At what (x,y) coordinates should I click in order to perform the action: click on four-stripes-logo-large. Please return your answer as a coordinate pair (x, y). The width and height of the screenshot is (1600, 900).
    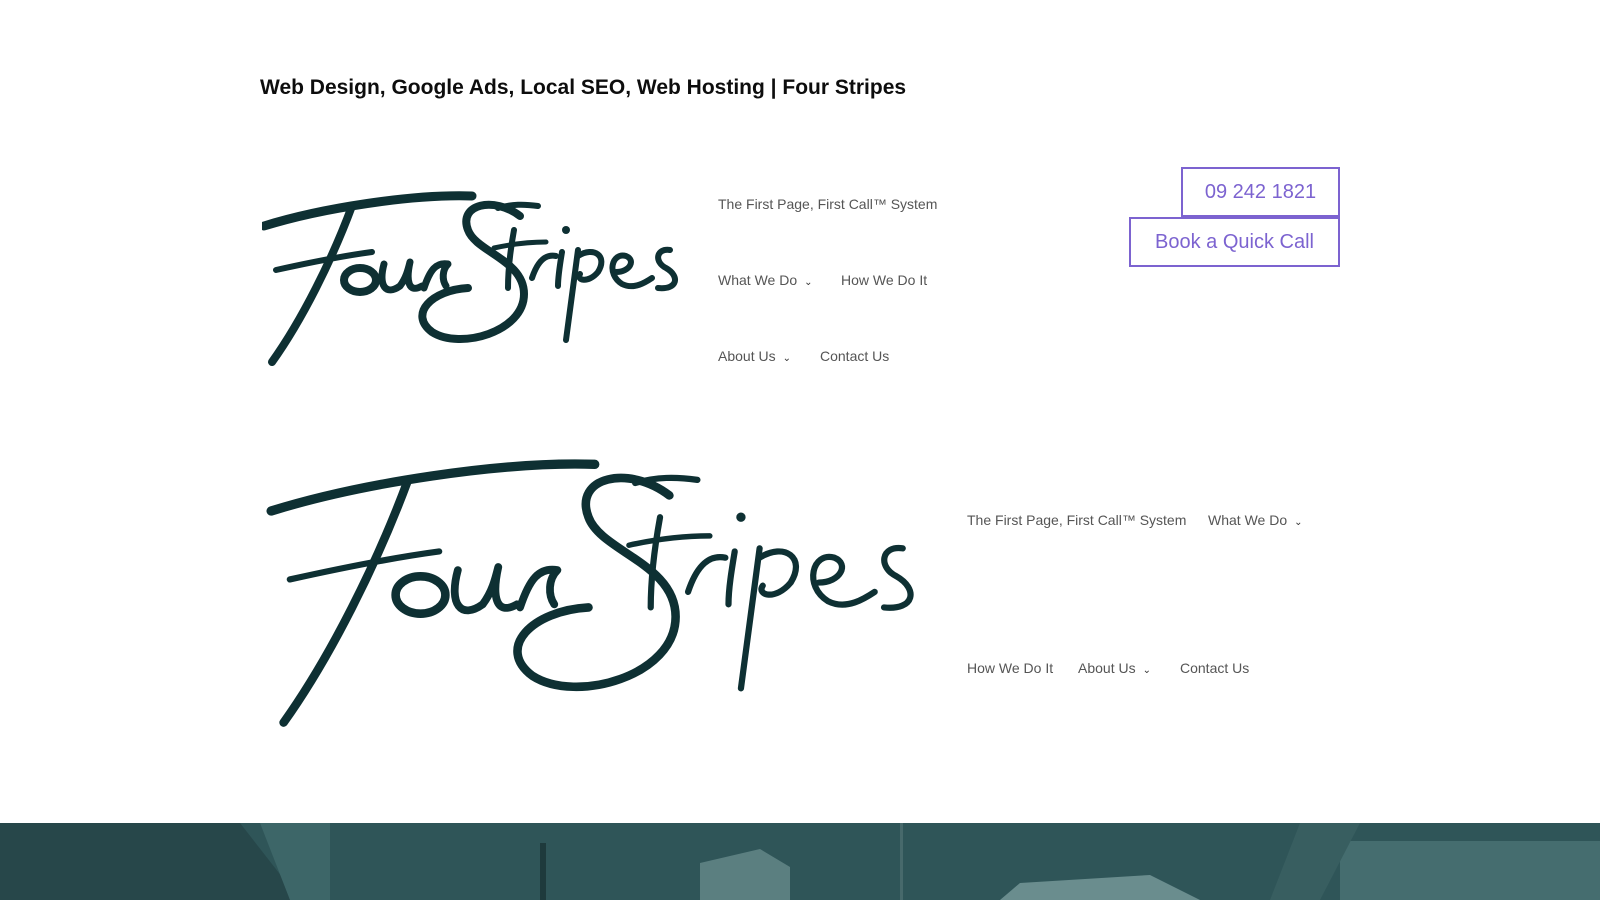
    Looking at the image, I should click on (602, 595).